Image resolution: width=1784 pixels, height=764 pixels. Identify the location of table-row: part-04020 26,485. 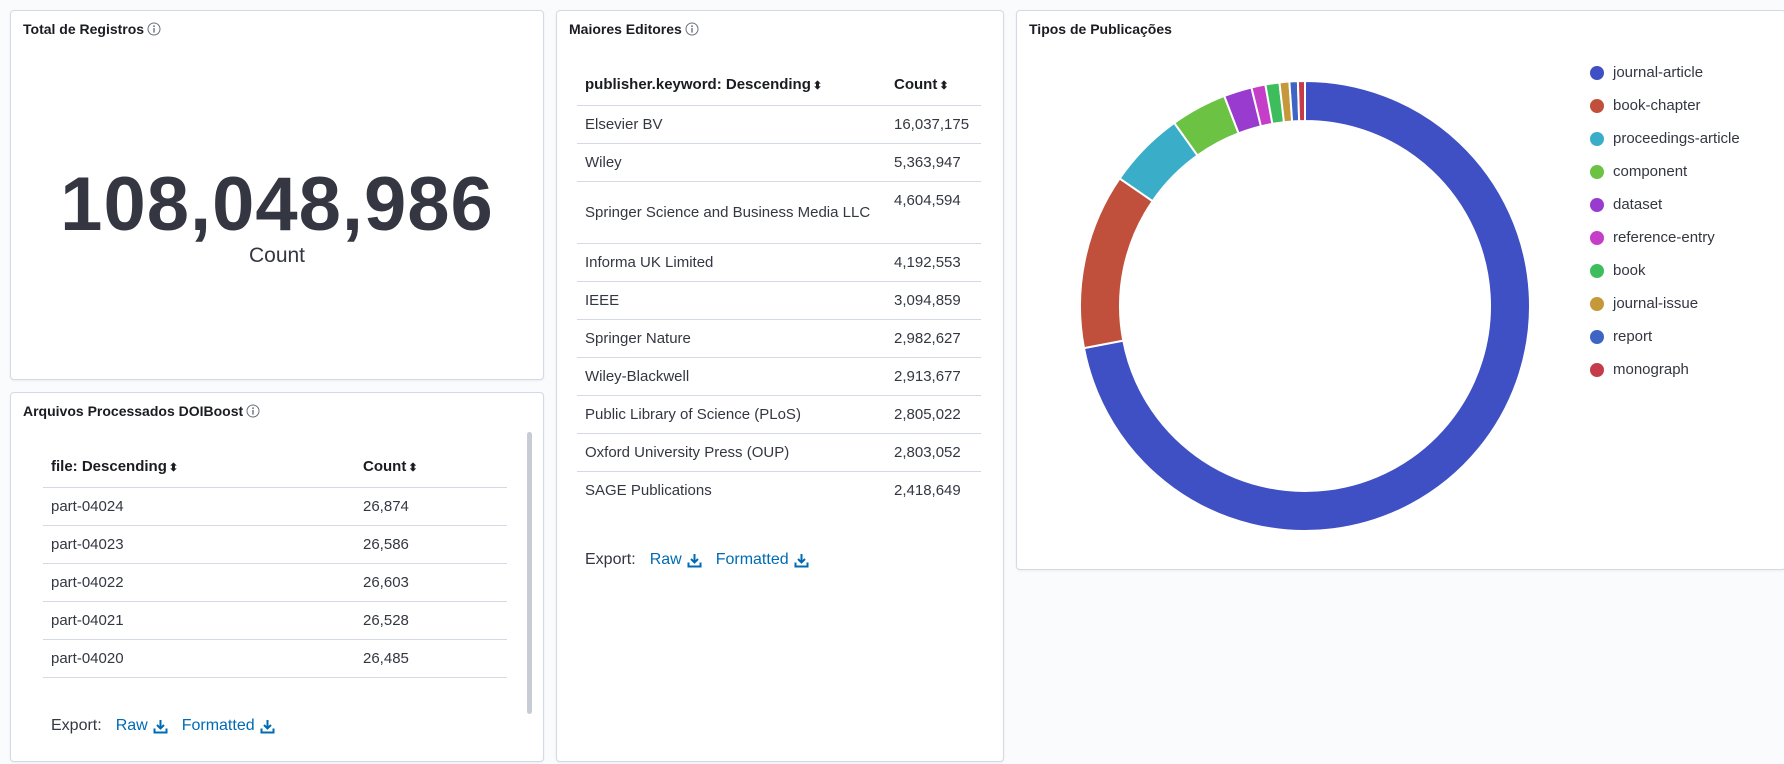
(275, 658).